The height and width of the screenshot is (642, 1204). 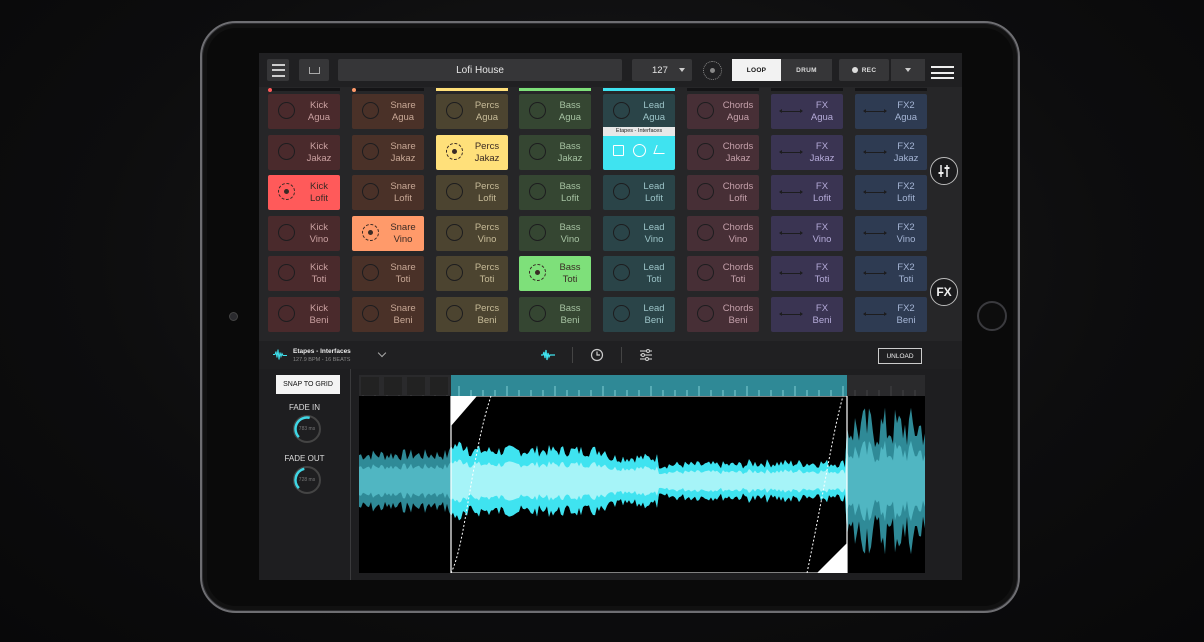 What do you see at coordinates (472, 192) in the screenshot?
I see `pad-percs-lofit: Percs Lofit` at bounding box center [472, 192].